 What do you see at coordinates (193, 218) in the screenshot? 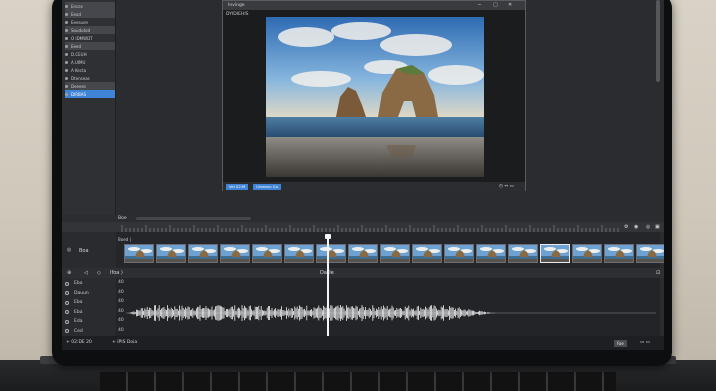
I see `timeline-zoom-slider` at bounding box center [193, 218].